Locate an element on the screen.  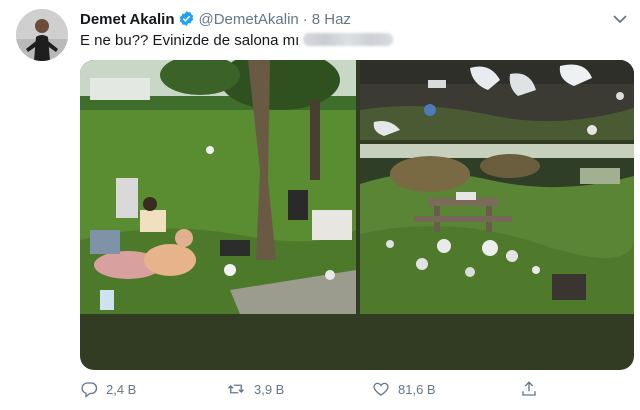
tweet-header: Demet Akalin @DemetAkalin · 8 Haz is located at coordinates (215, 20).